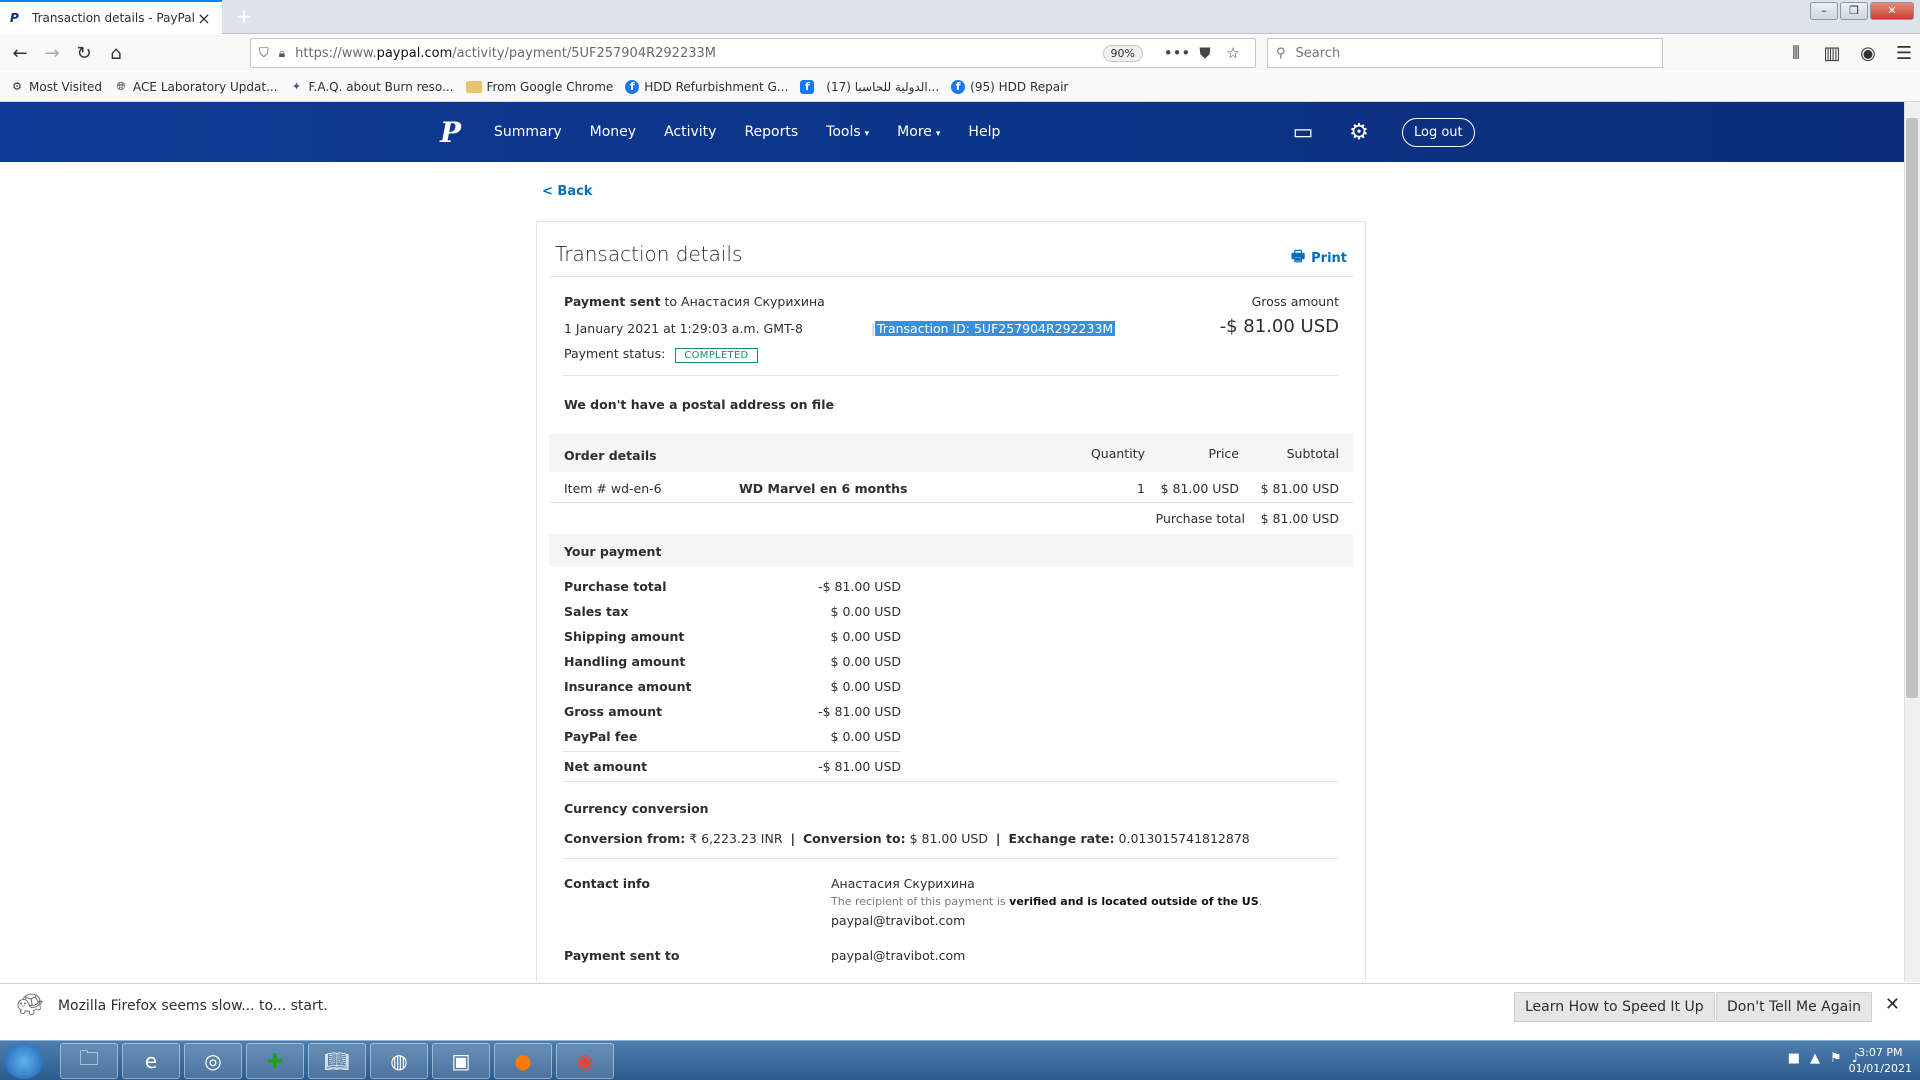 The width and height of the screenshot is (1920, 1080). What do you see at coordinates (1892, 1004) in the screenshot?
I see `close-icon: ✕` at bounding box center [1892, 1004].